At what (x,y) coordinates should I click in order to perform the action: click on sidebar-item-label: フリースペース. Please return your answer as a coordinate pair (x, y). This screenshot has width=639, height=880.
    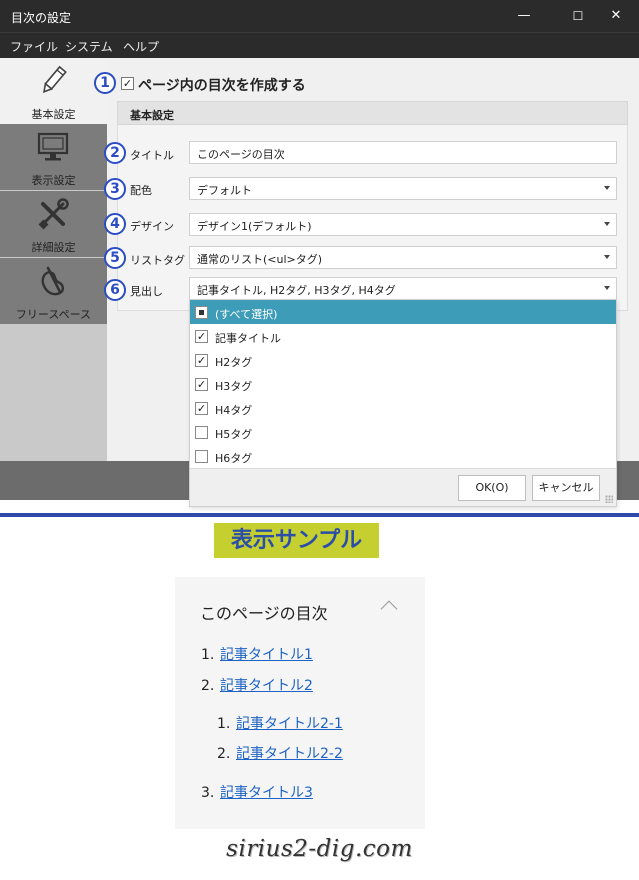
    Looking at the image, I should click on (53, 314).